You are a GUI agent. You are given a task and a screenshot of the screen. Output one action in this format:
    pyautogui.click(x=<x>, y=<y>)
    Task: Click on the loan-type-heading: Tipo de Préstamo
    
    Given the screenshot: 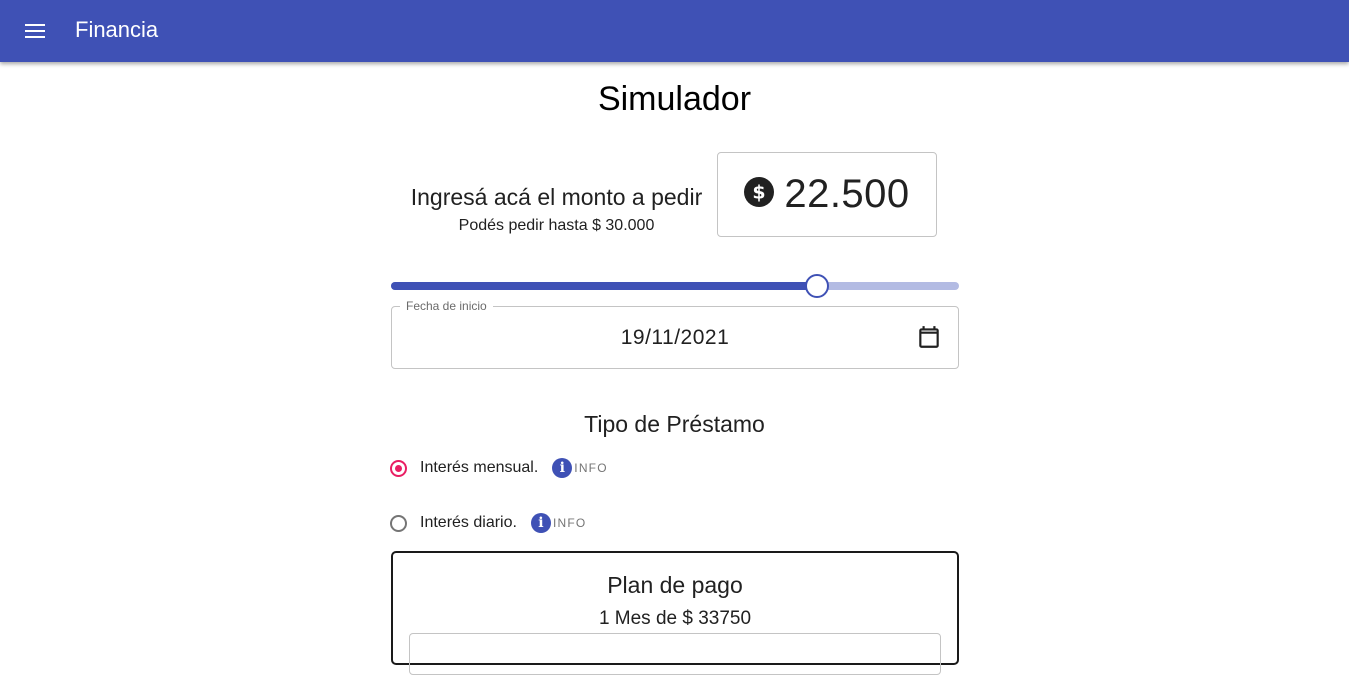 What is the action you would take?
    pyautogui.click(x=674, y=424)
    